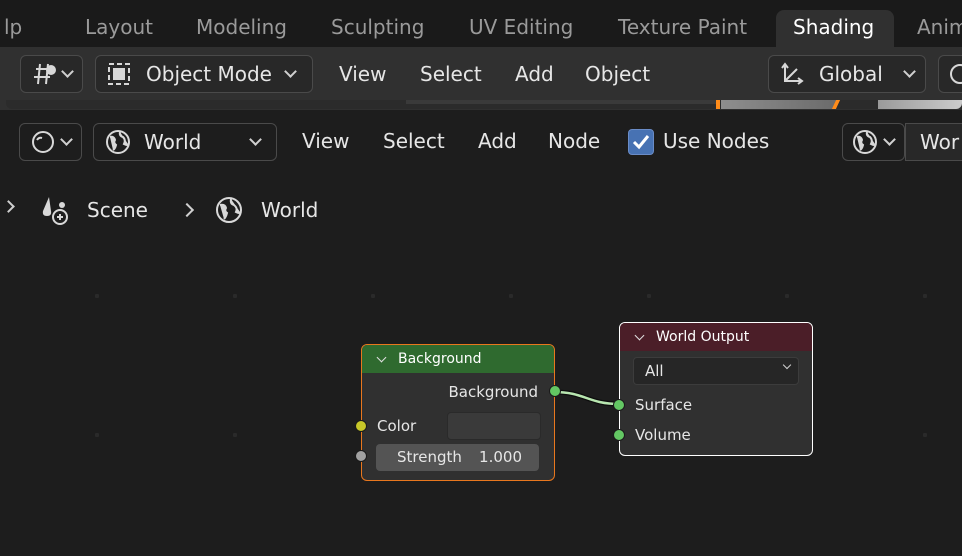 The image size is (962, 556). Describe the element at coordinates (716, 371) in the screenshot. I see `target-dropdown: All` at that location.